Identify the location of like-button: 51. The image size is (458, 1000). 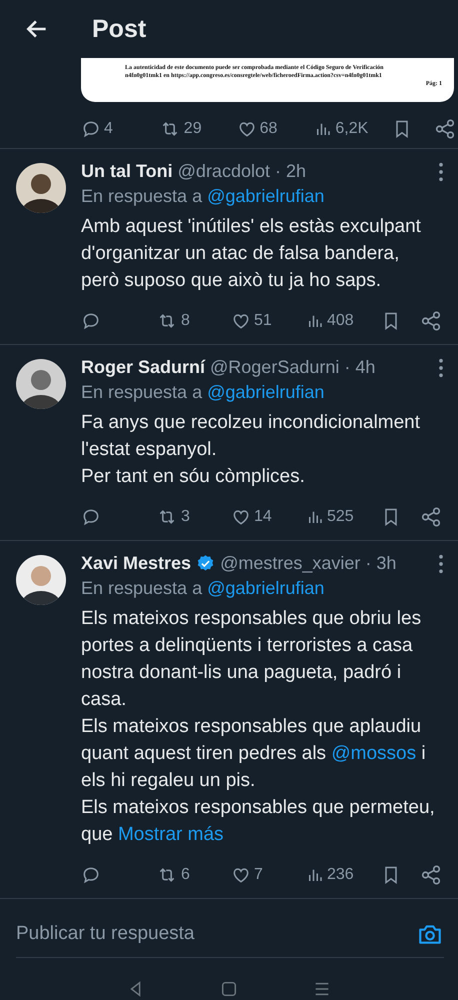
(259, 321).